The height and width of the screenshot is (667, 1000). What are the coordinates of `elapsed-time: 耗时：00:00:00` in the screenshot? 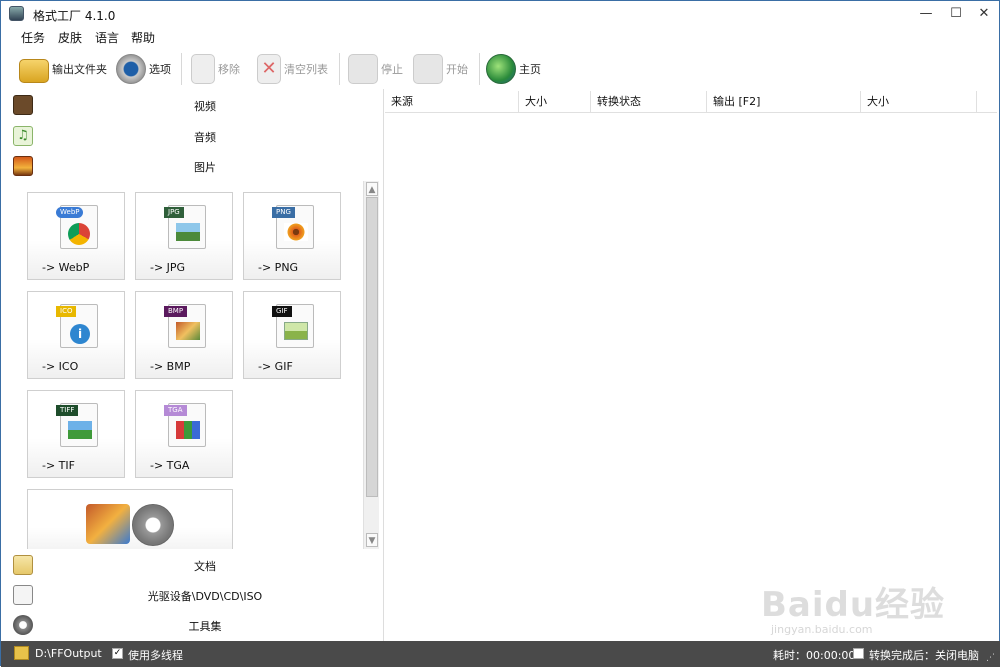 It's located at (814, 655).